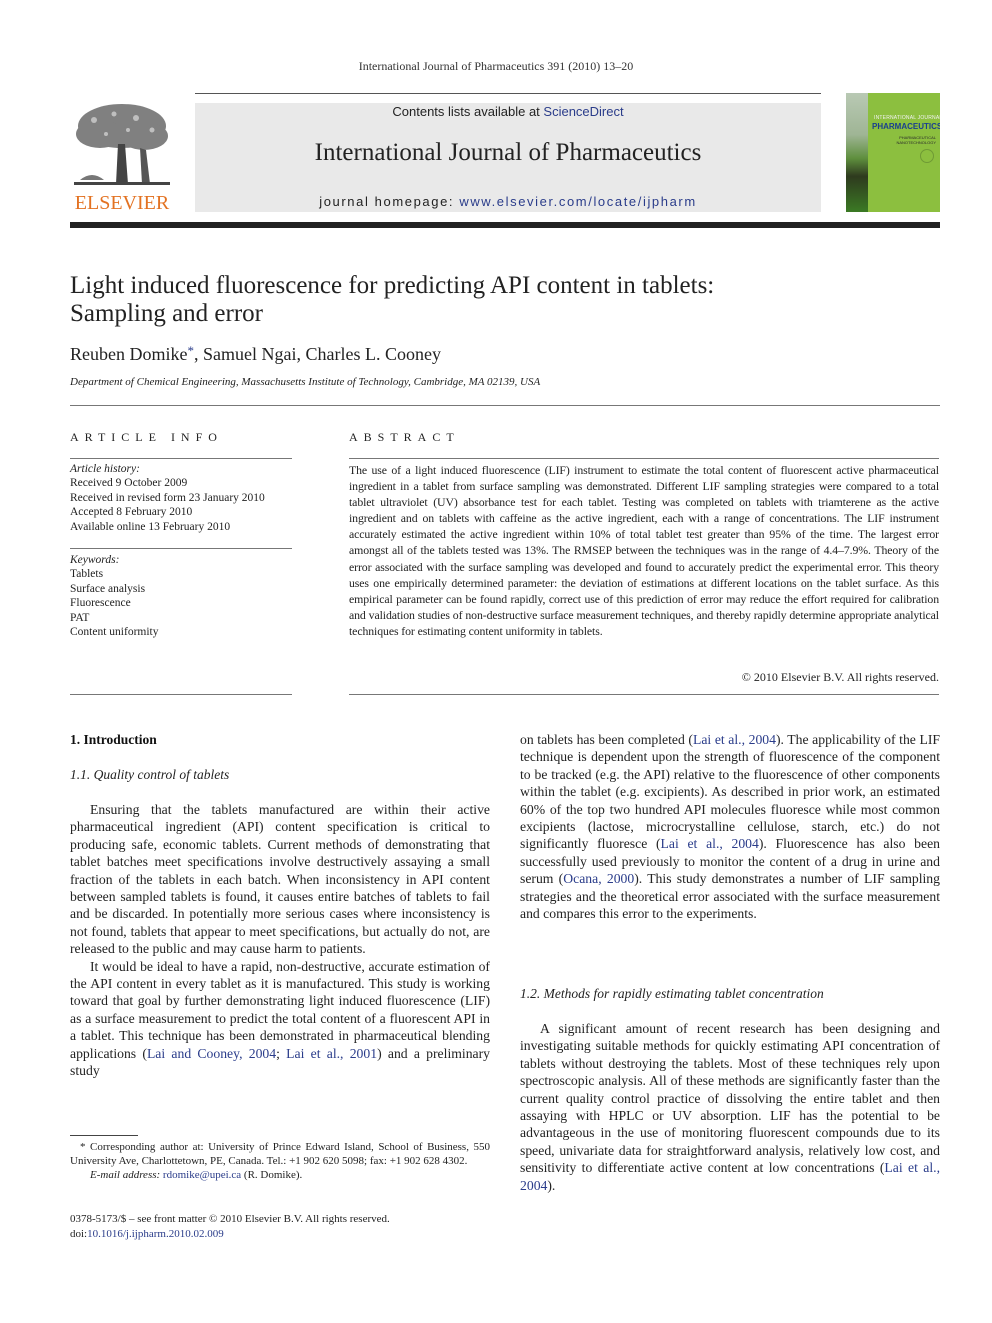  I want to click on keyword: Surface analysis, so click(108, 588).